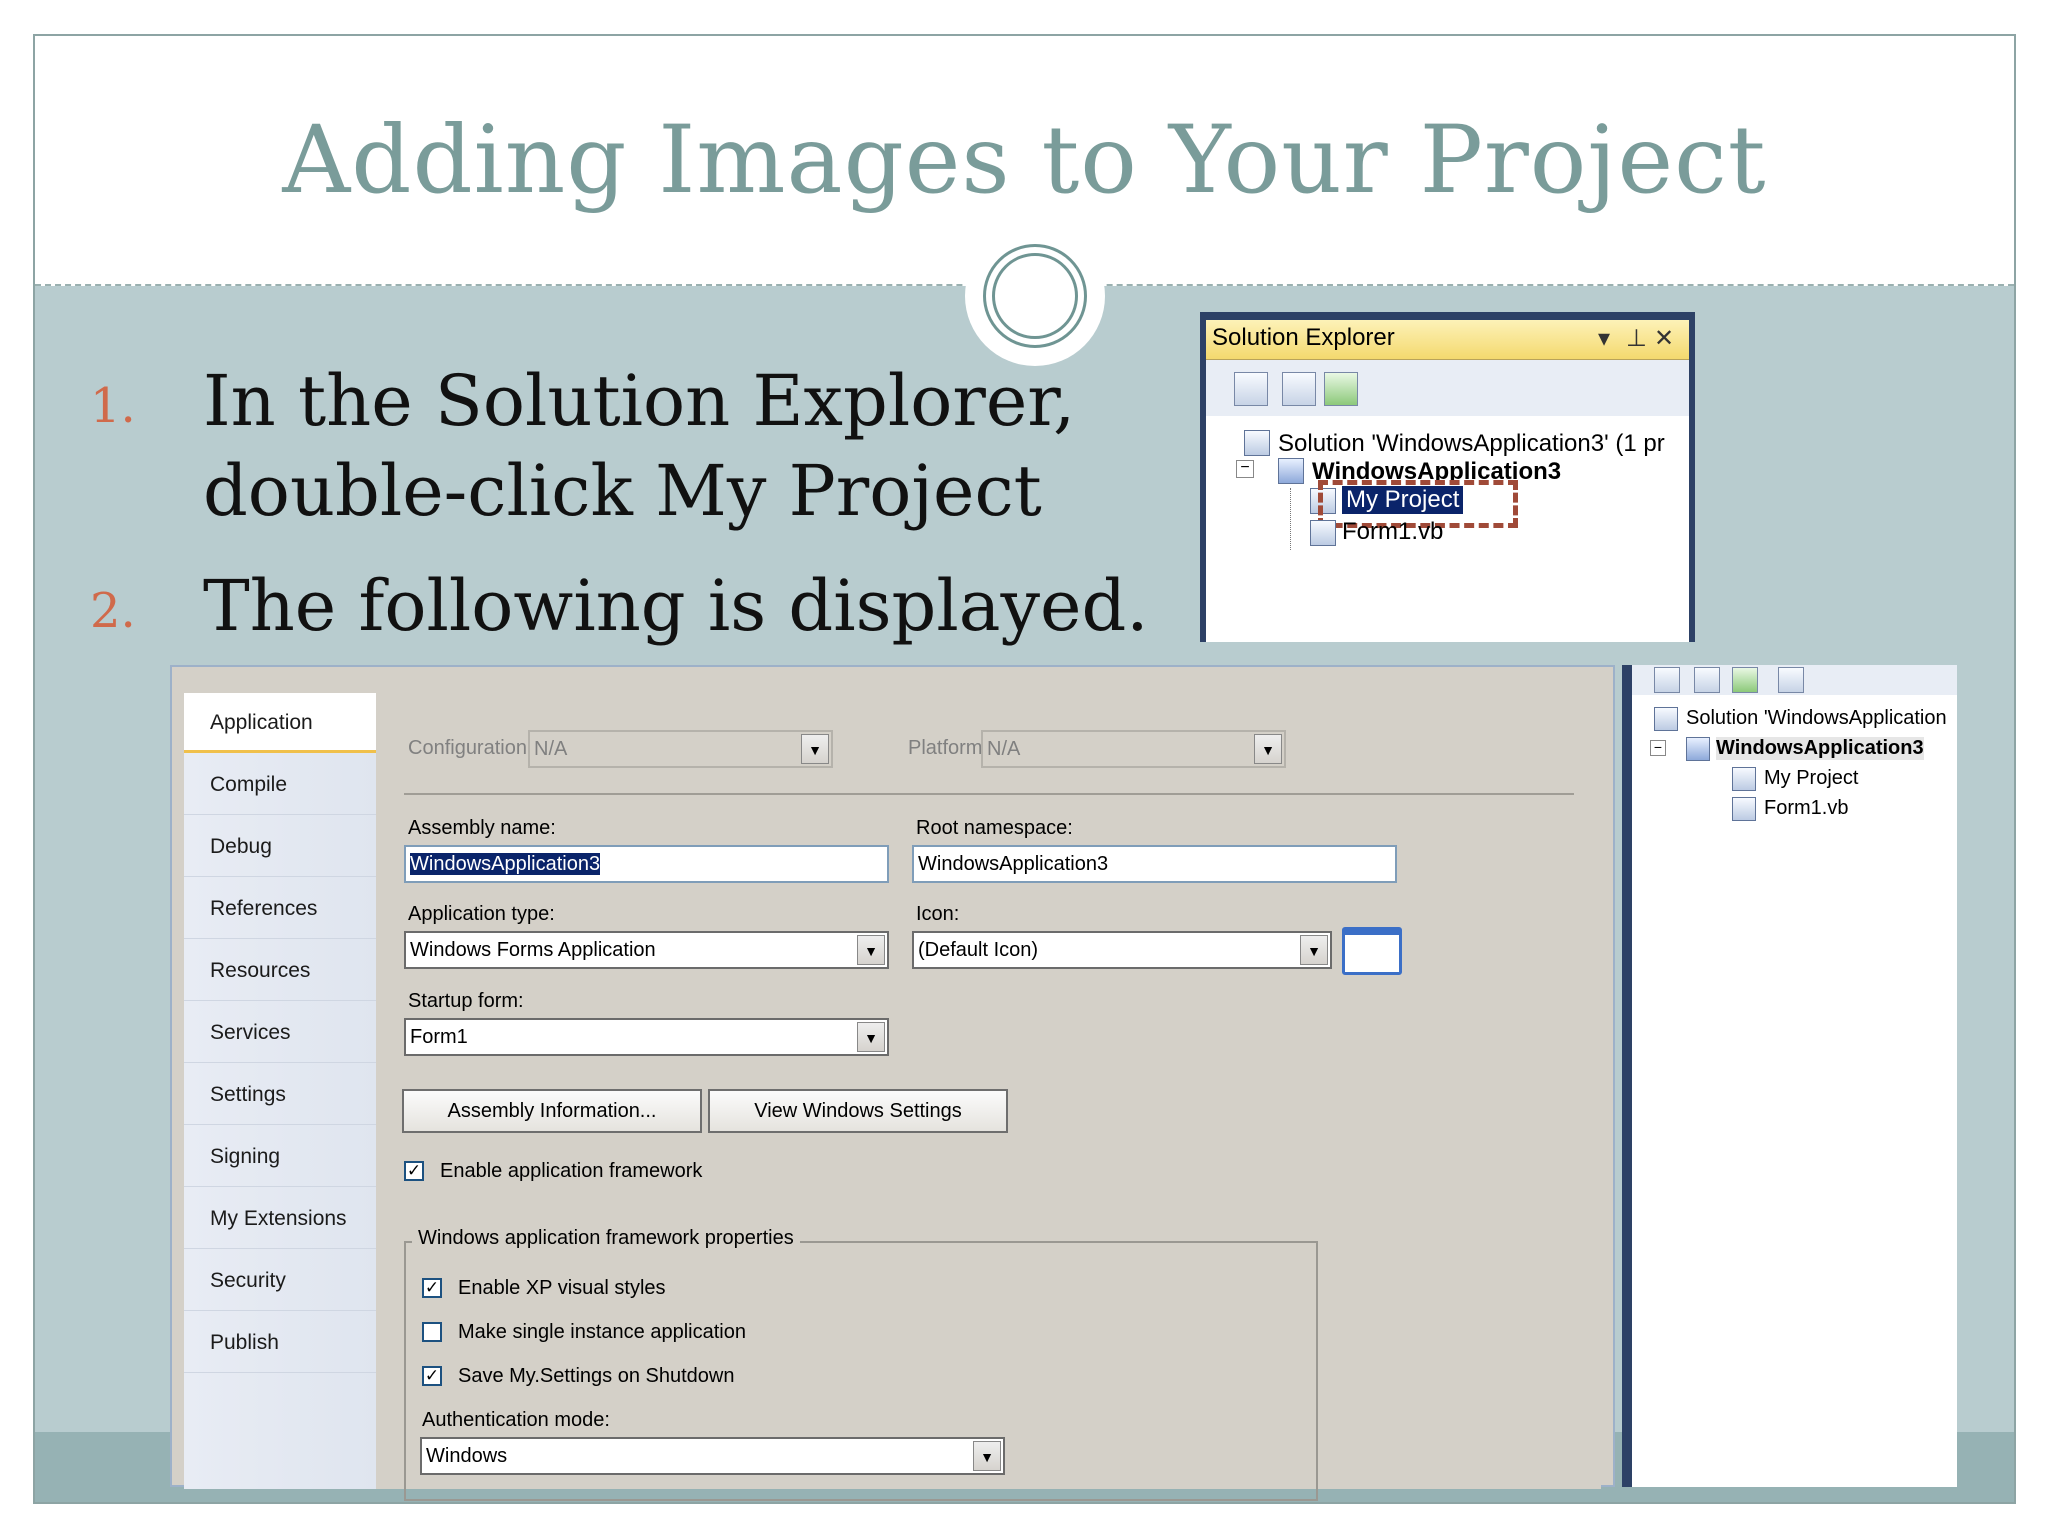 The height and width of the screenshot is (1536, 2048). Describe the element at coordinates (676, 606) in the screenshot. I see `list-text-line: The following is displayed.` at that location.